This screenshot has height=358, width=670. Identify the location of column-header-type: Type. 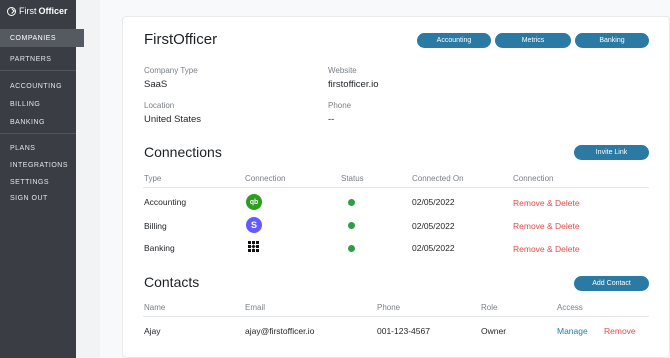
(153, 178).